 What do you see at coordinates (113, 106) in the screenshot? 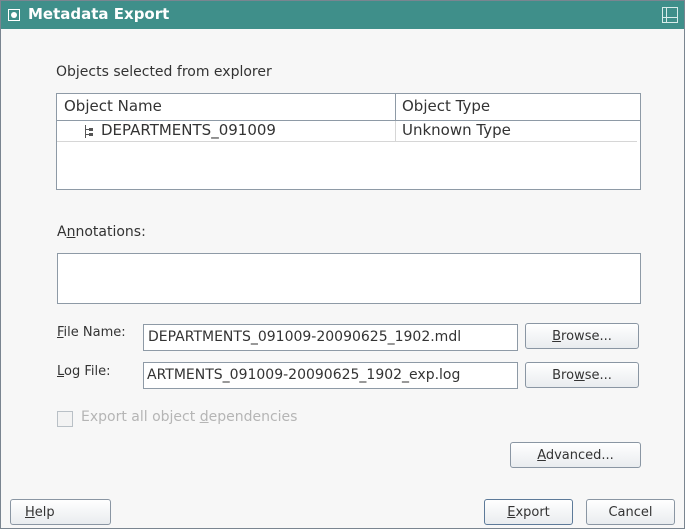
I see `column-header-label: Object Name` at bounding box center [113, 106].